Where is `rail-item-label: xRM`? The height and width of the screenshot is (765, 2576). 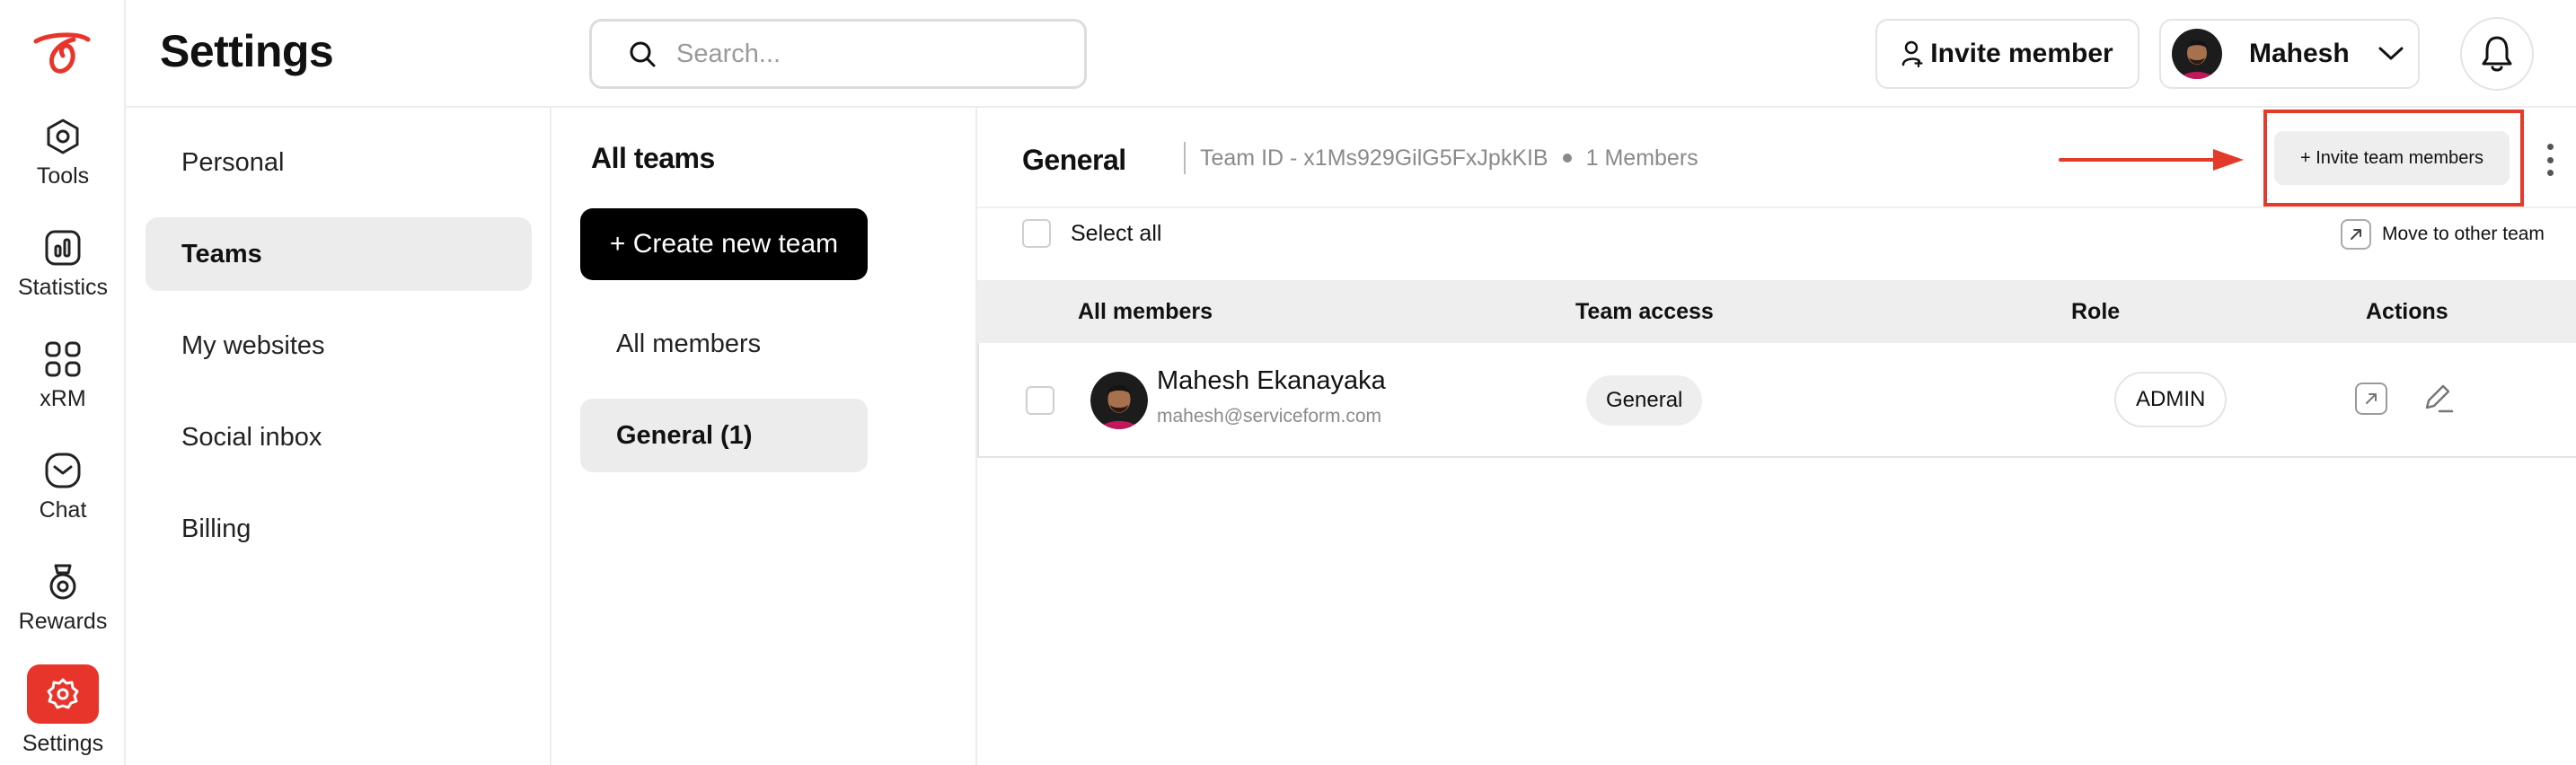
rail-item-label: xRM is located at coordinates (63, 398).